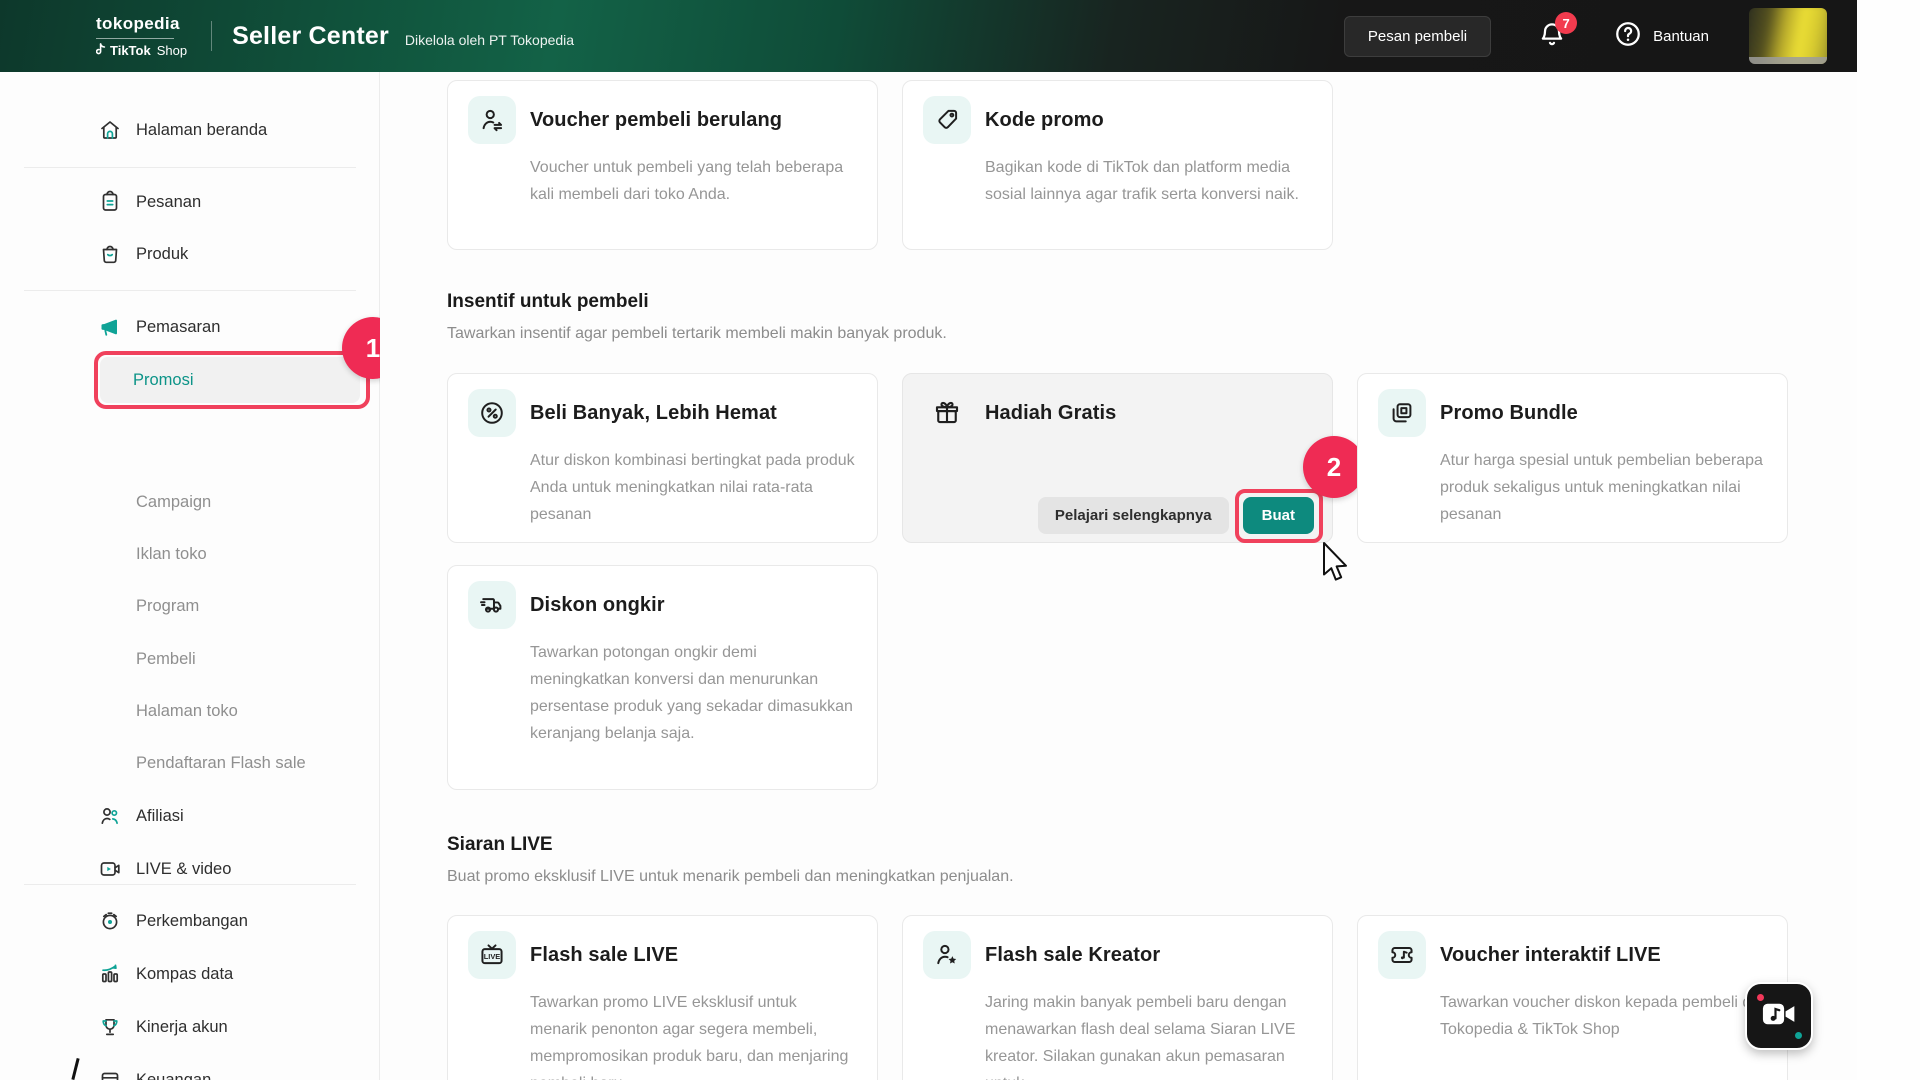 Image resolution: width=1920 pixels, height=1080 pixels. Describe the element at coordinates (189, 554) in the screenshot. I see `sidebar-item-iklan-toko: Iklan toko` at that location.